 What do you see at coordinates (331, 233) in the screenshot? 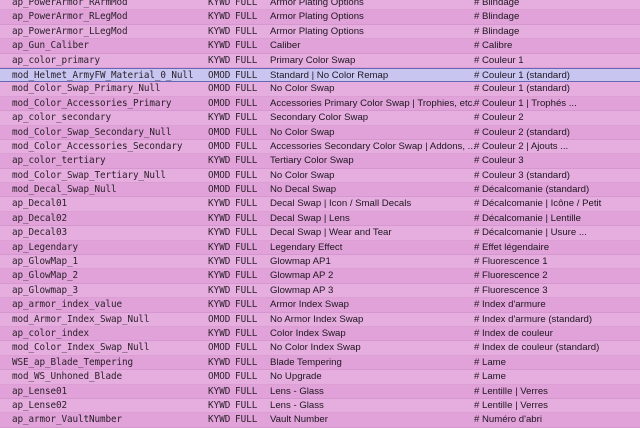
I see `source-text-cell: Decal Swap | Wear and Tear` at bounding box center [331, 233].